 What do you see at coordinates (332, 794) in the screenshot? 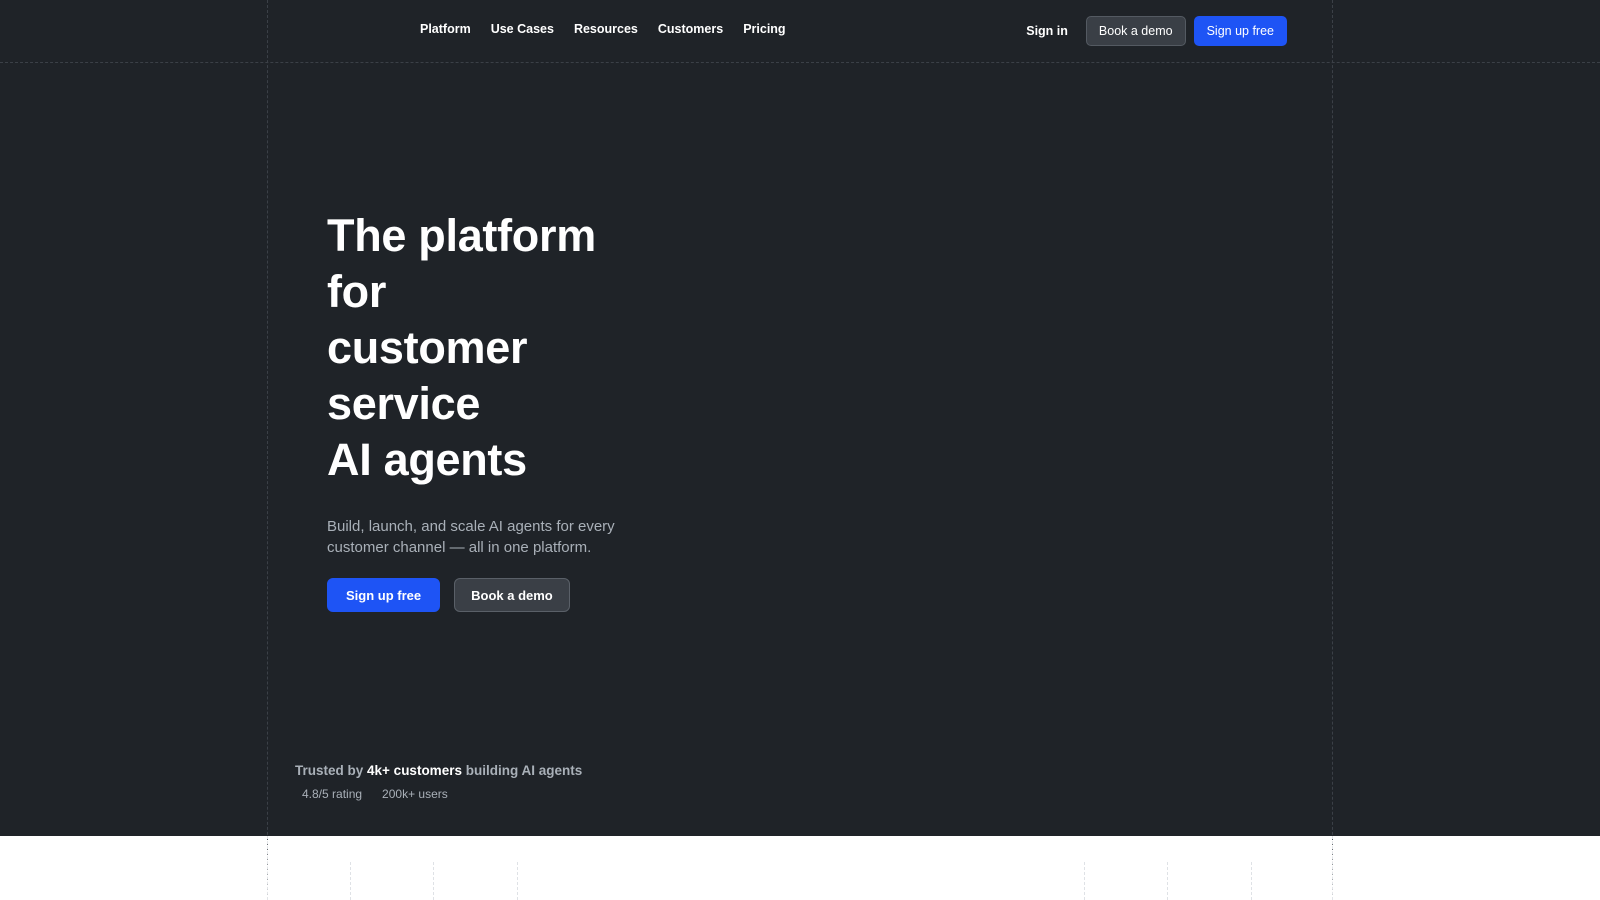
I see `rating-stat: 4.8/5 rating` at bounding box center [332, 794].